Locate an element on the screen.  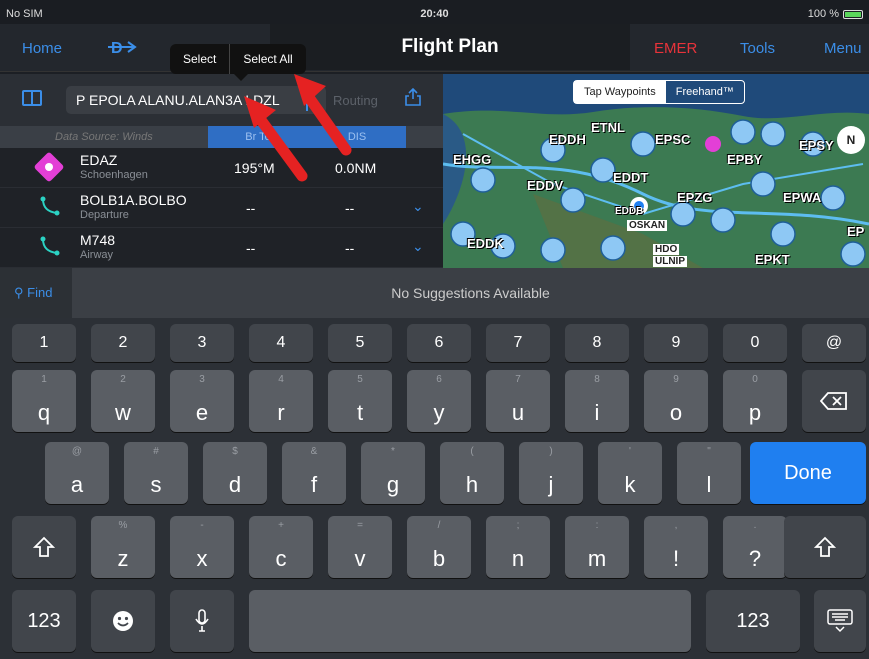
row-bearing: -- is located at coordinates (251, 208).